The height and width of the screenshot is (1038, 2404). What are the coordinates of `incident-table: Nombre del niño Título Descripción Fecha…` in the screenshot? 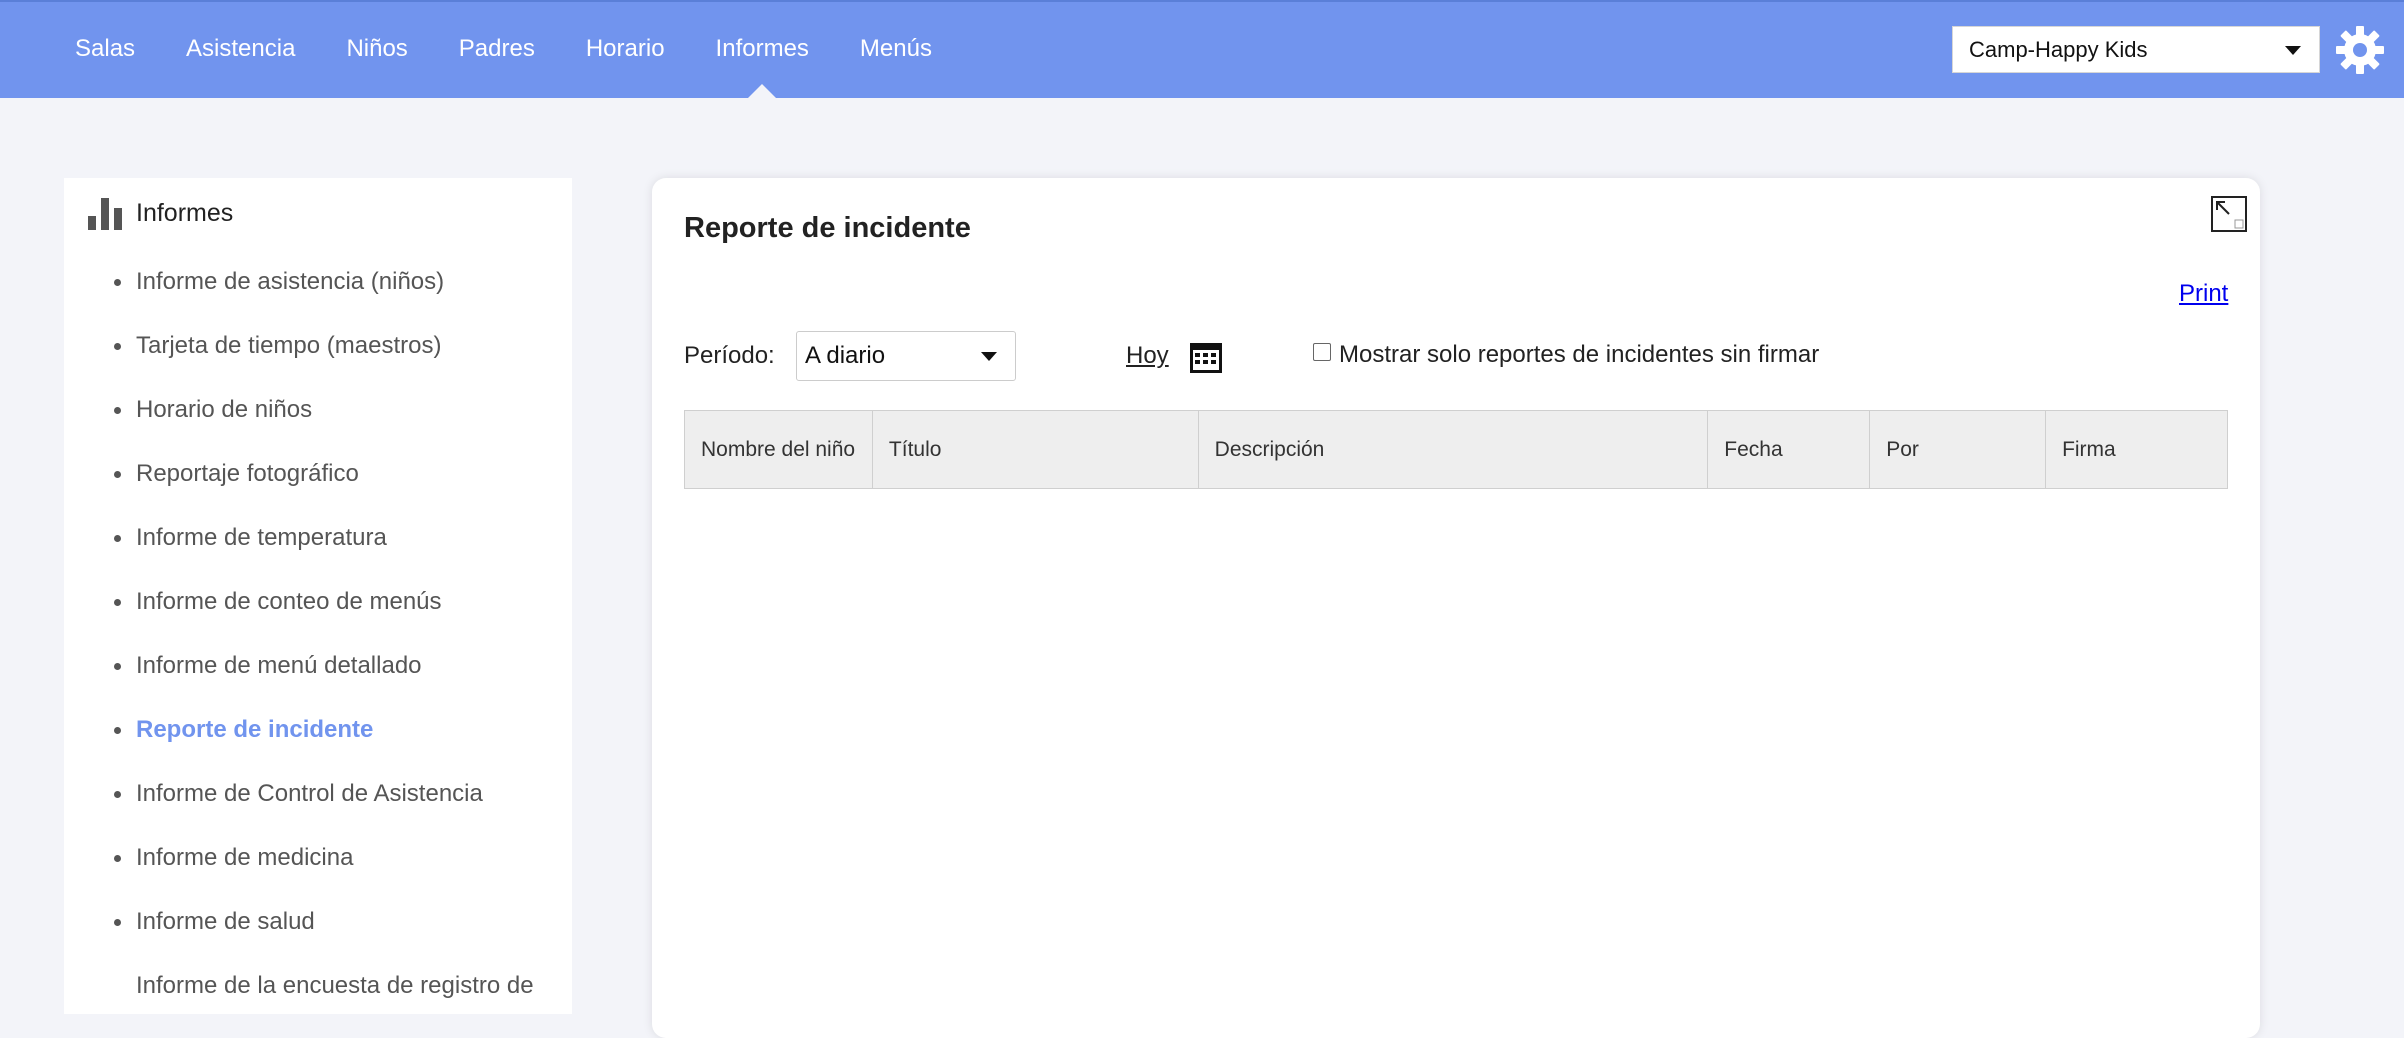 It's located at (1456, 449).